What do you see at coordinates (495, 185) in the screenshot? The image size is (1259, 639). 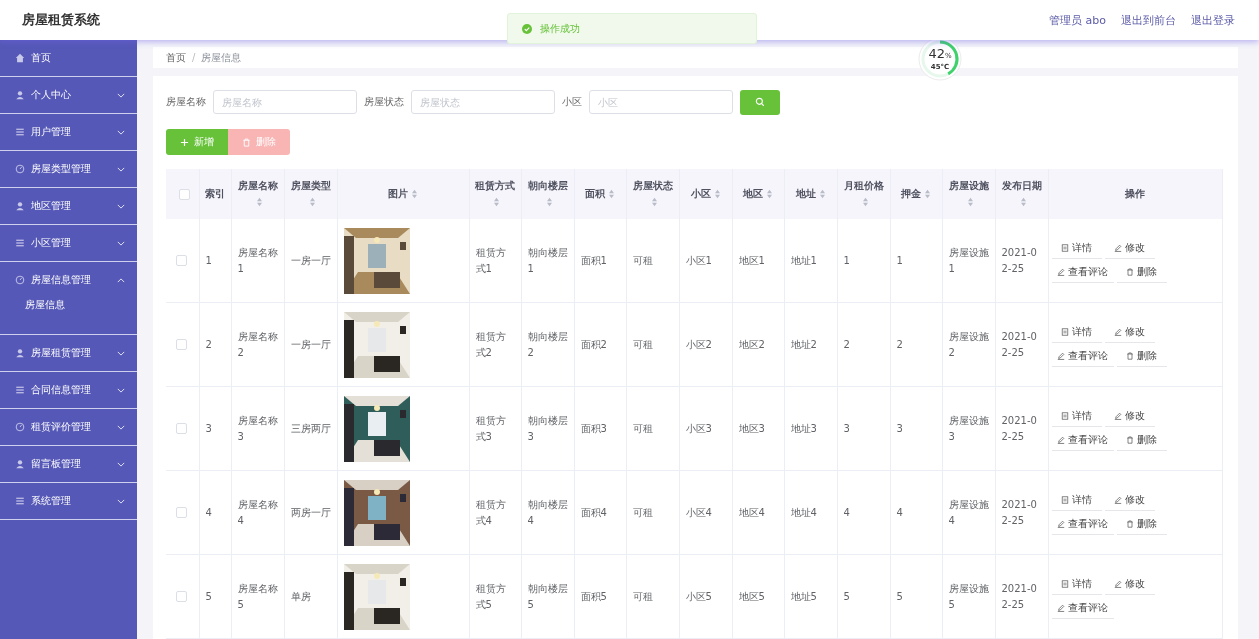 I see `column-header: 租赁方式` at bounding box center [495, 185].